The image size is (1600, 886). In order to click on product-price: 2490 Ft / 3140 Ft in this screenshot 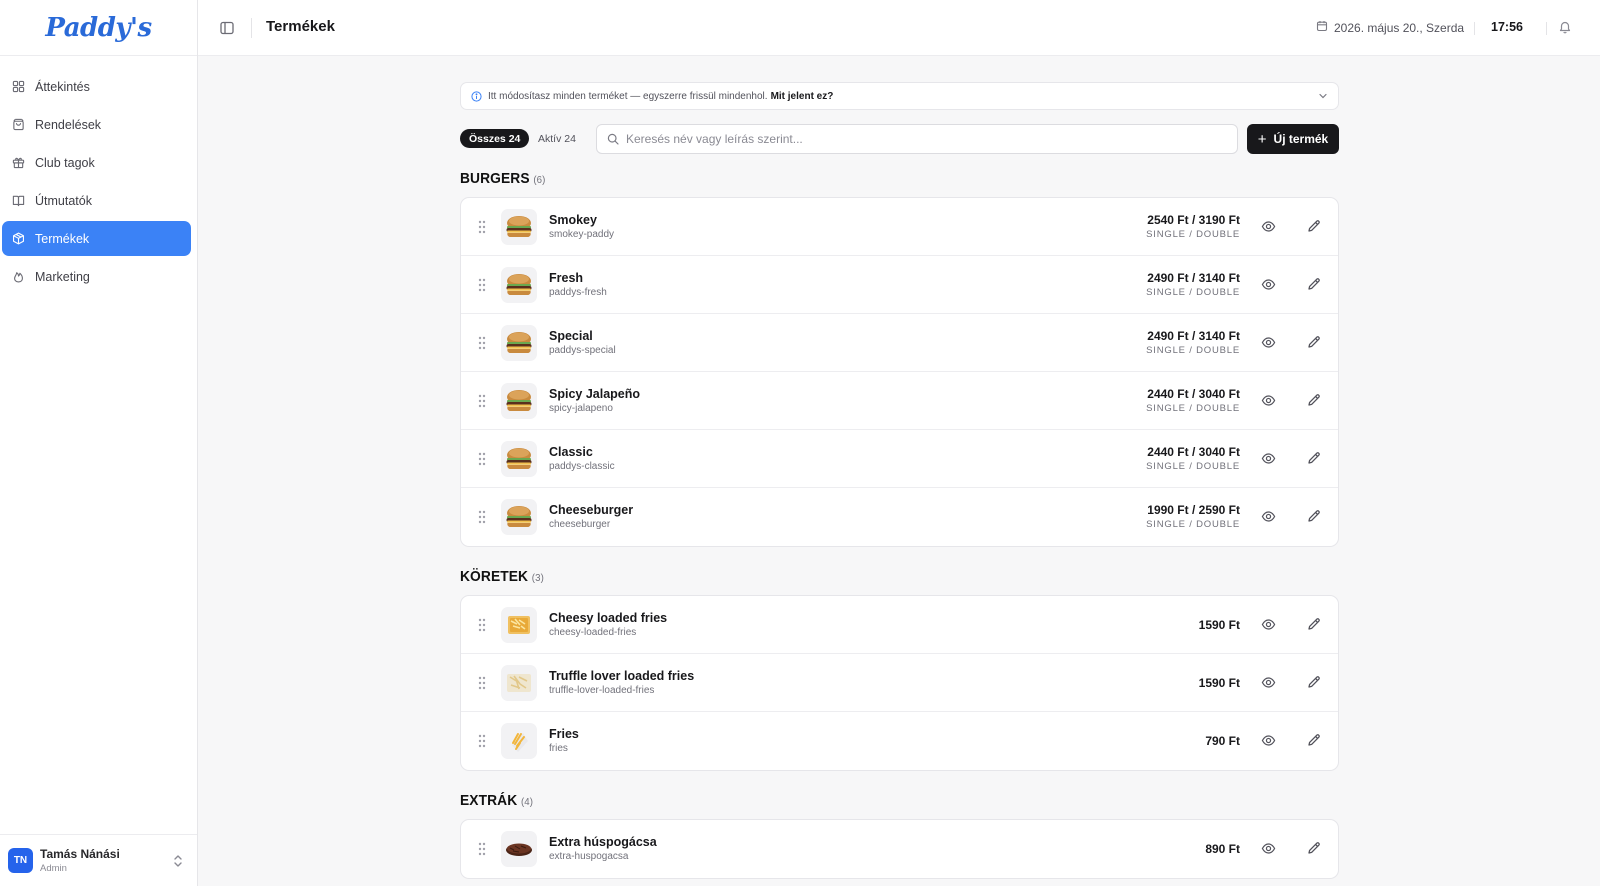, I will do `click(1193, 336)`.